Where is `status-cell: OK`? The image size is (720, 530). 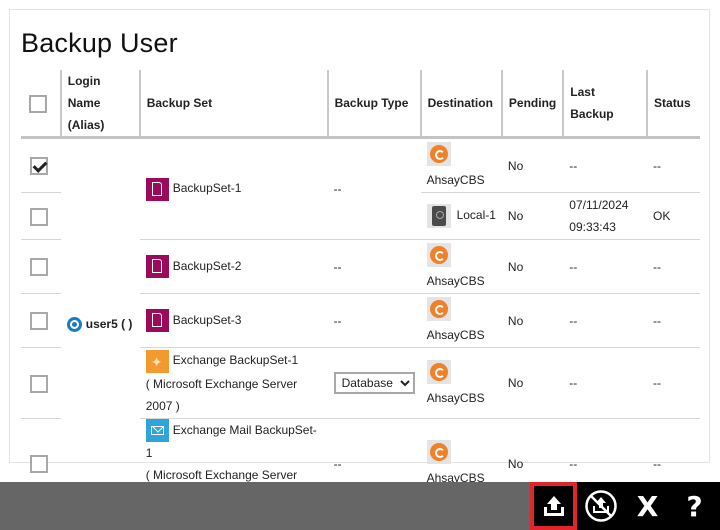 status-cell: OK is located at coordinates (673, 216).